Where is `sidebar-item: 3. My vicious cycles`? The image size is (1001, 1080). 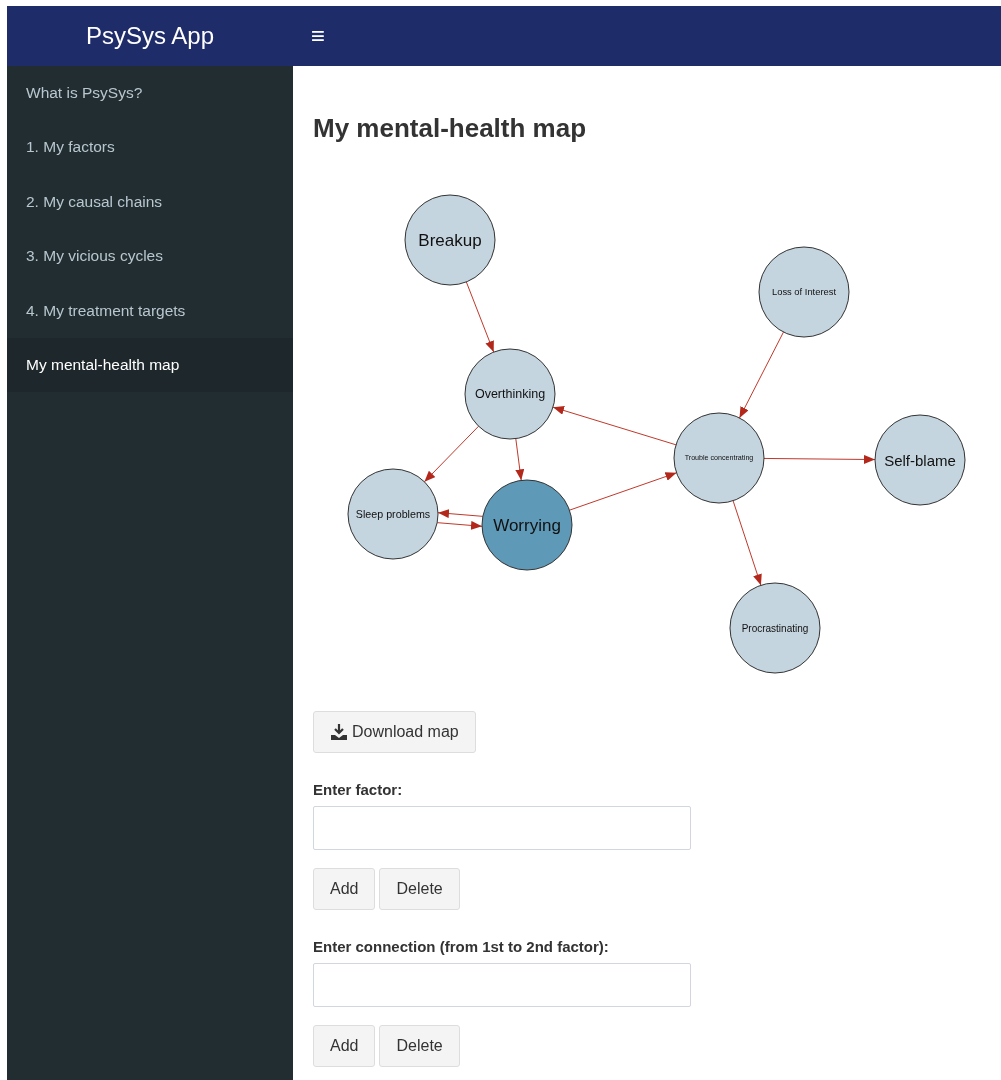 sidebar-item: 3. My vicious cycles is located at coordinates (150, 256).